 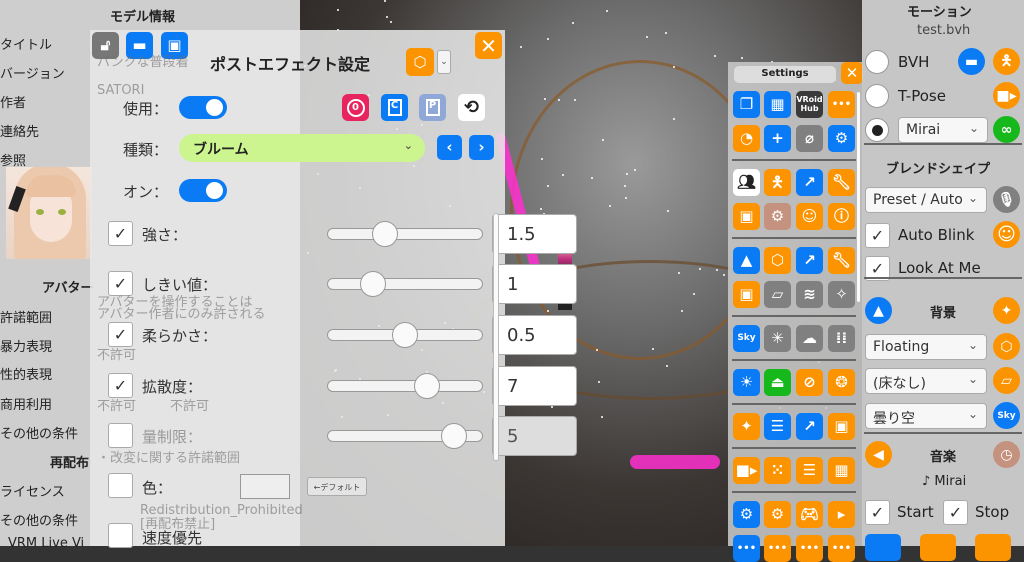 What do you see at coordinates (926, 381) in the screenshot?
I see `floor-select: (床なし) ⌄` at bounding box center [926, 381].